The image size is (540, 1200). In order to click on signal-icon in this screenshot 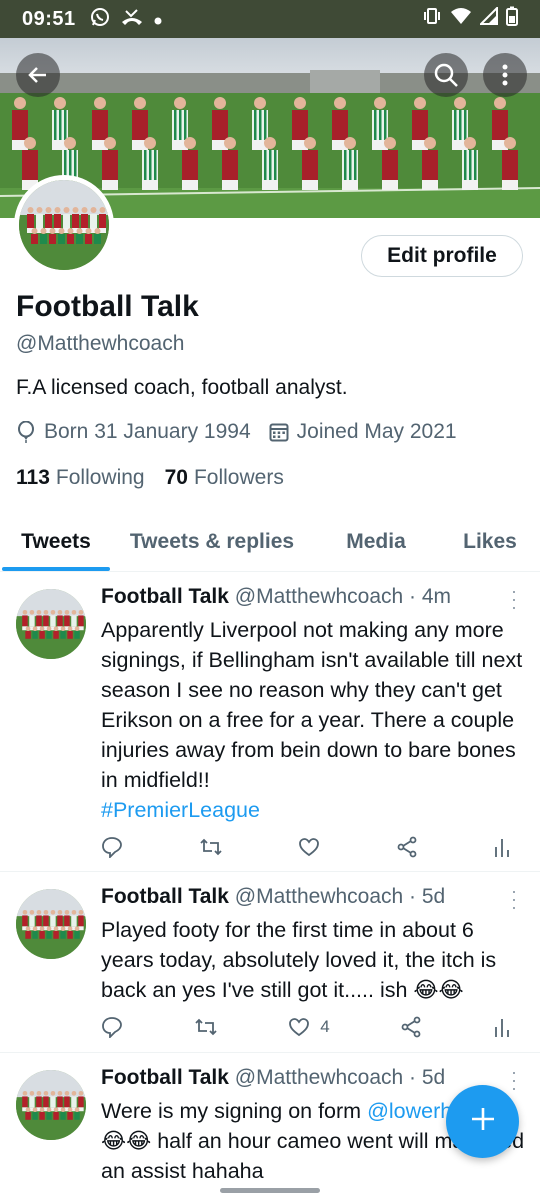, I will do `click(488, 18)`.